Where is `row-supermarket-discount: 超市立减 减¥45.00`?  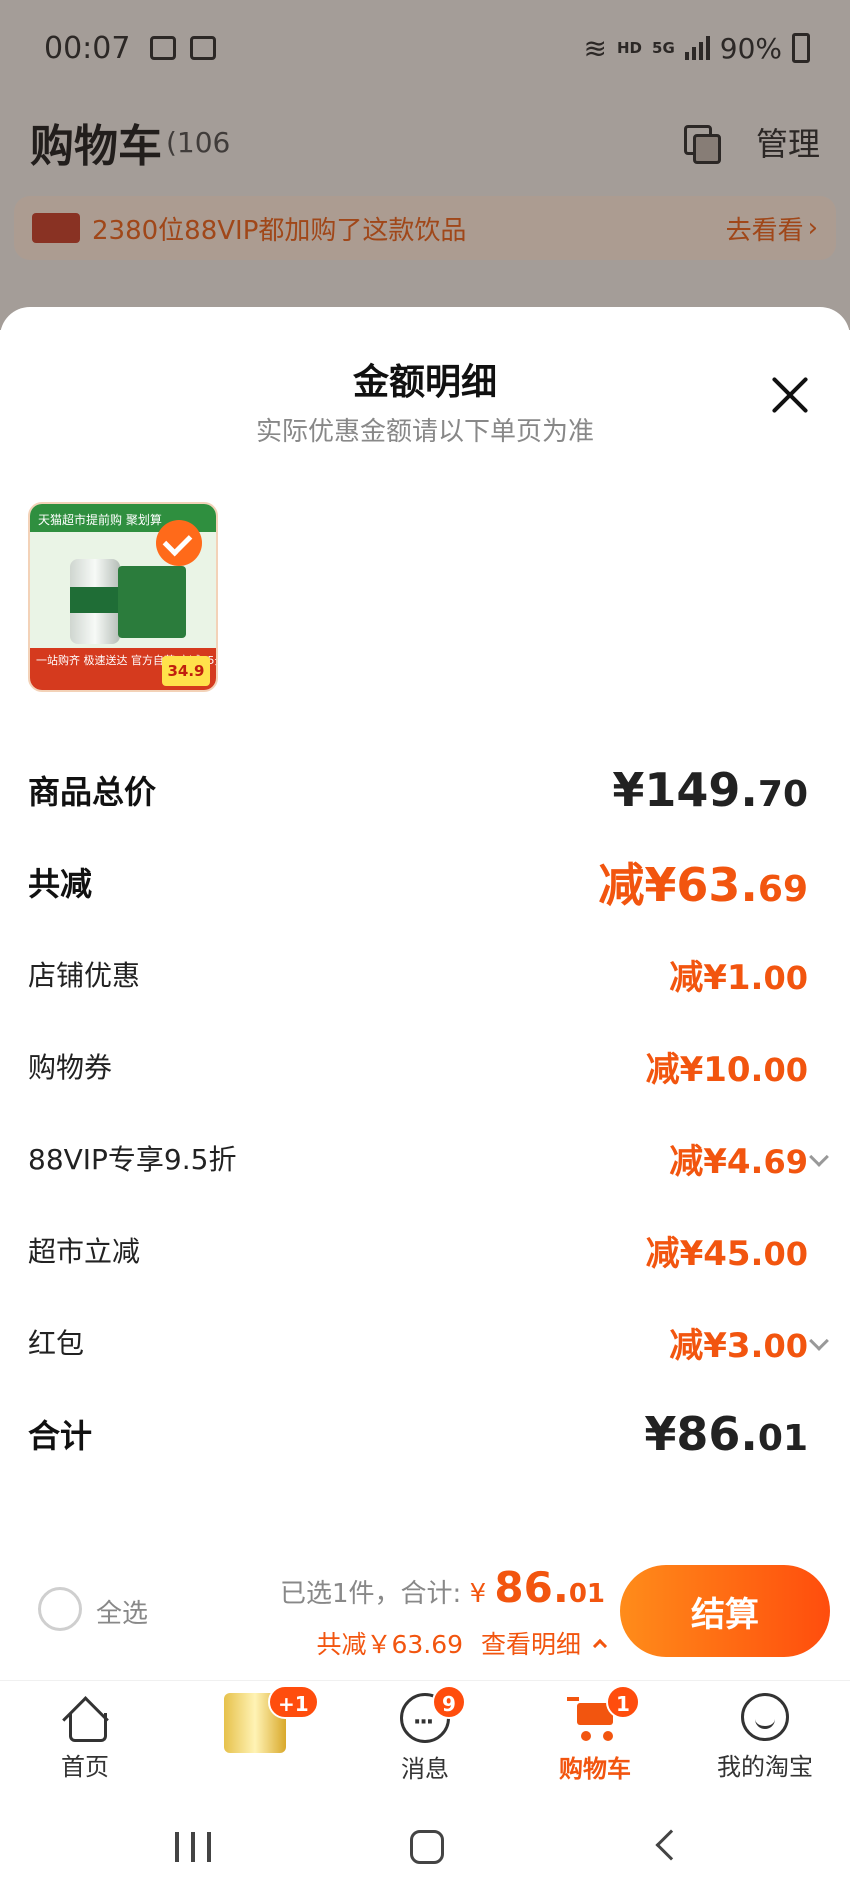 row-supermarket-discount: 超市立减 减¥45.00 is located at coordinates (425, 1250).